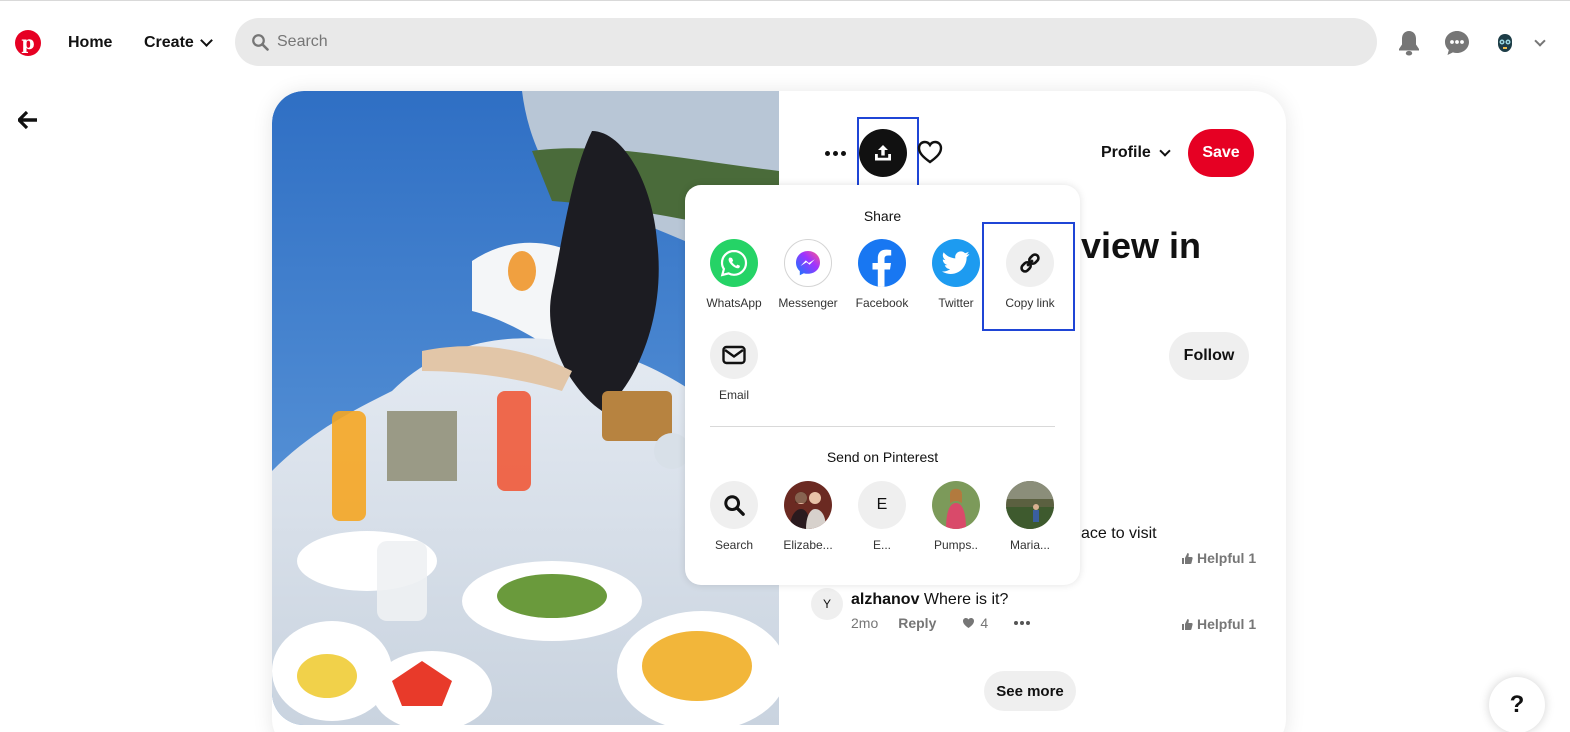 This screenshot has width=1570, height=732. I want to click on nav-create-label: Create, so click(169, 42).